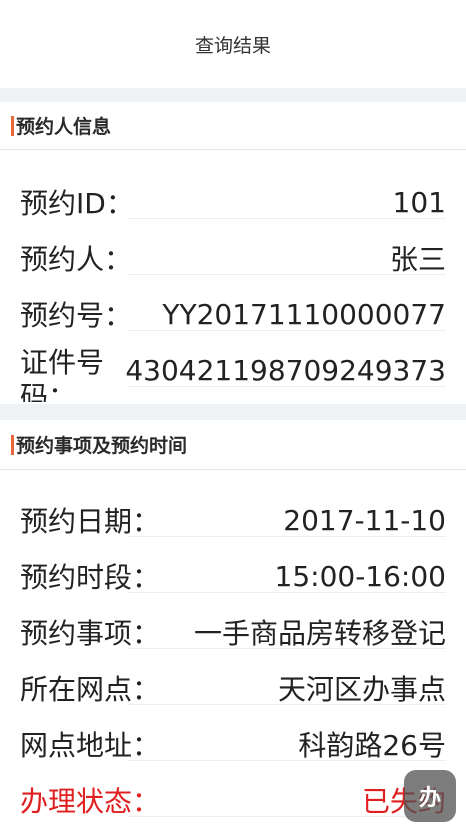 Image resolution: width=466 pixels, height=835 pixels. I want to click on field-label: 预约人：, so click(76, 259).